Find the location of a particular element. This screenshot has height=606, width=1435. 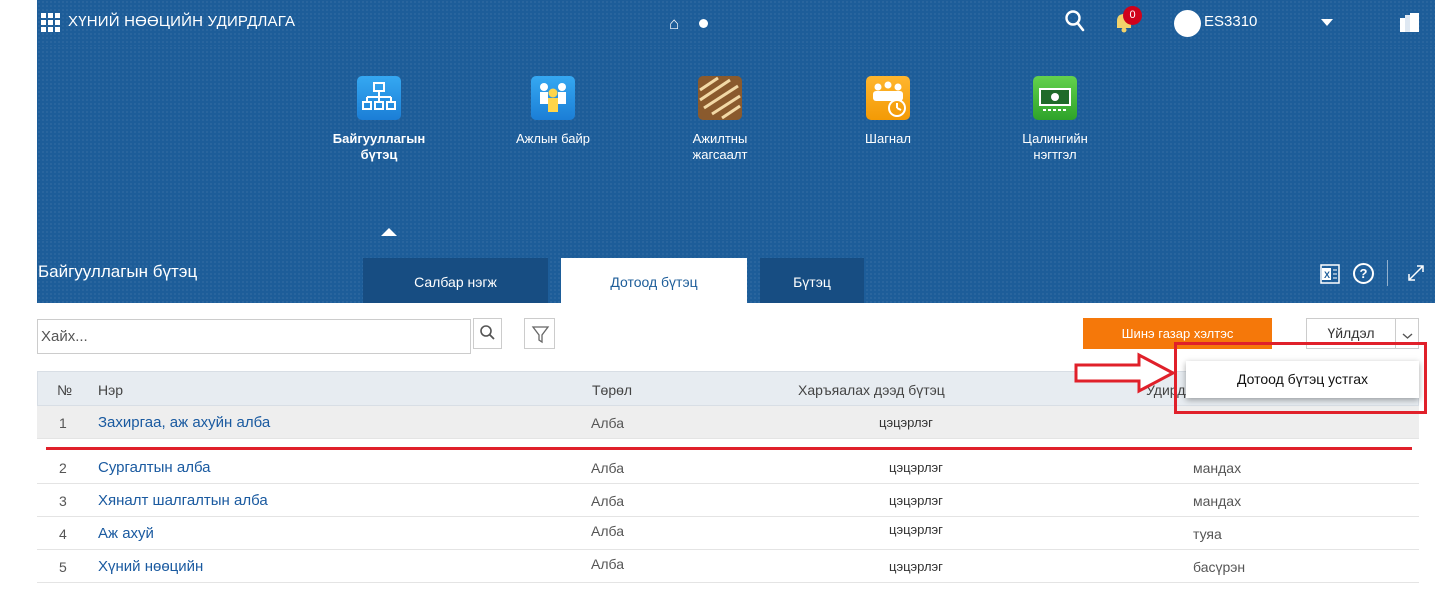

module-label: Шагнал is located at coordinates (888, 138).